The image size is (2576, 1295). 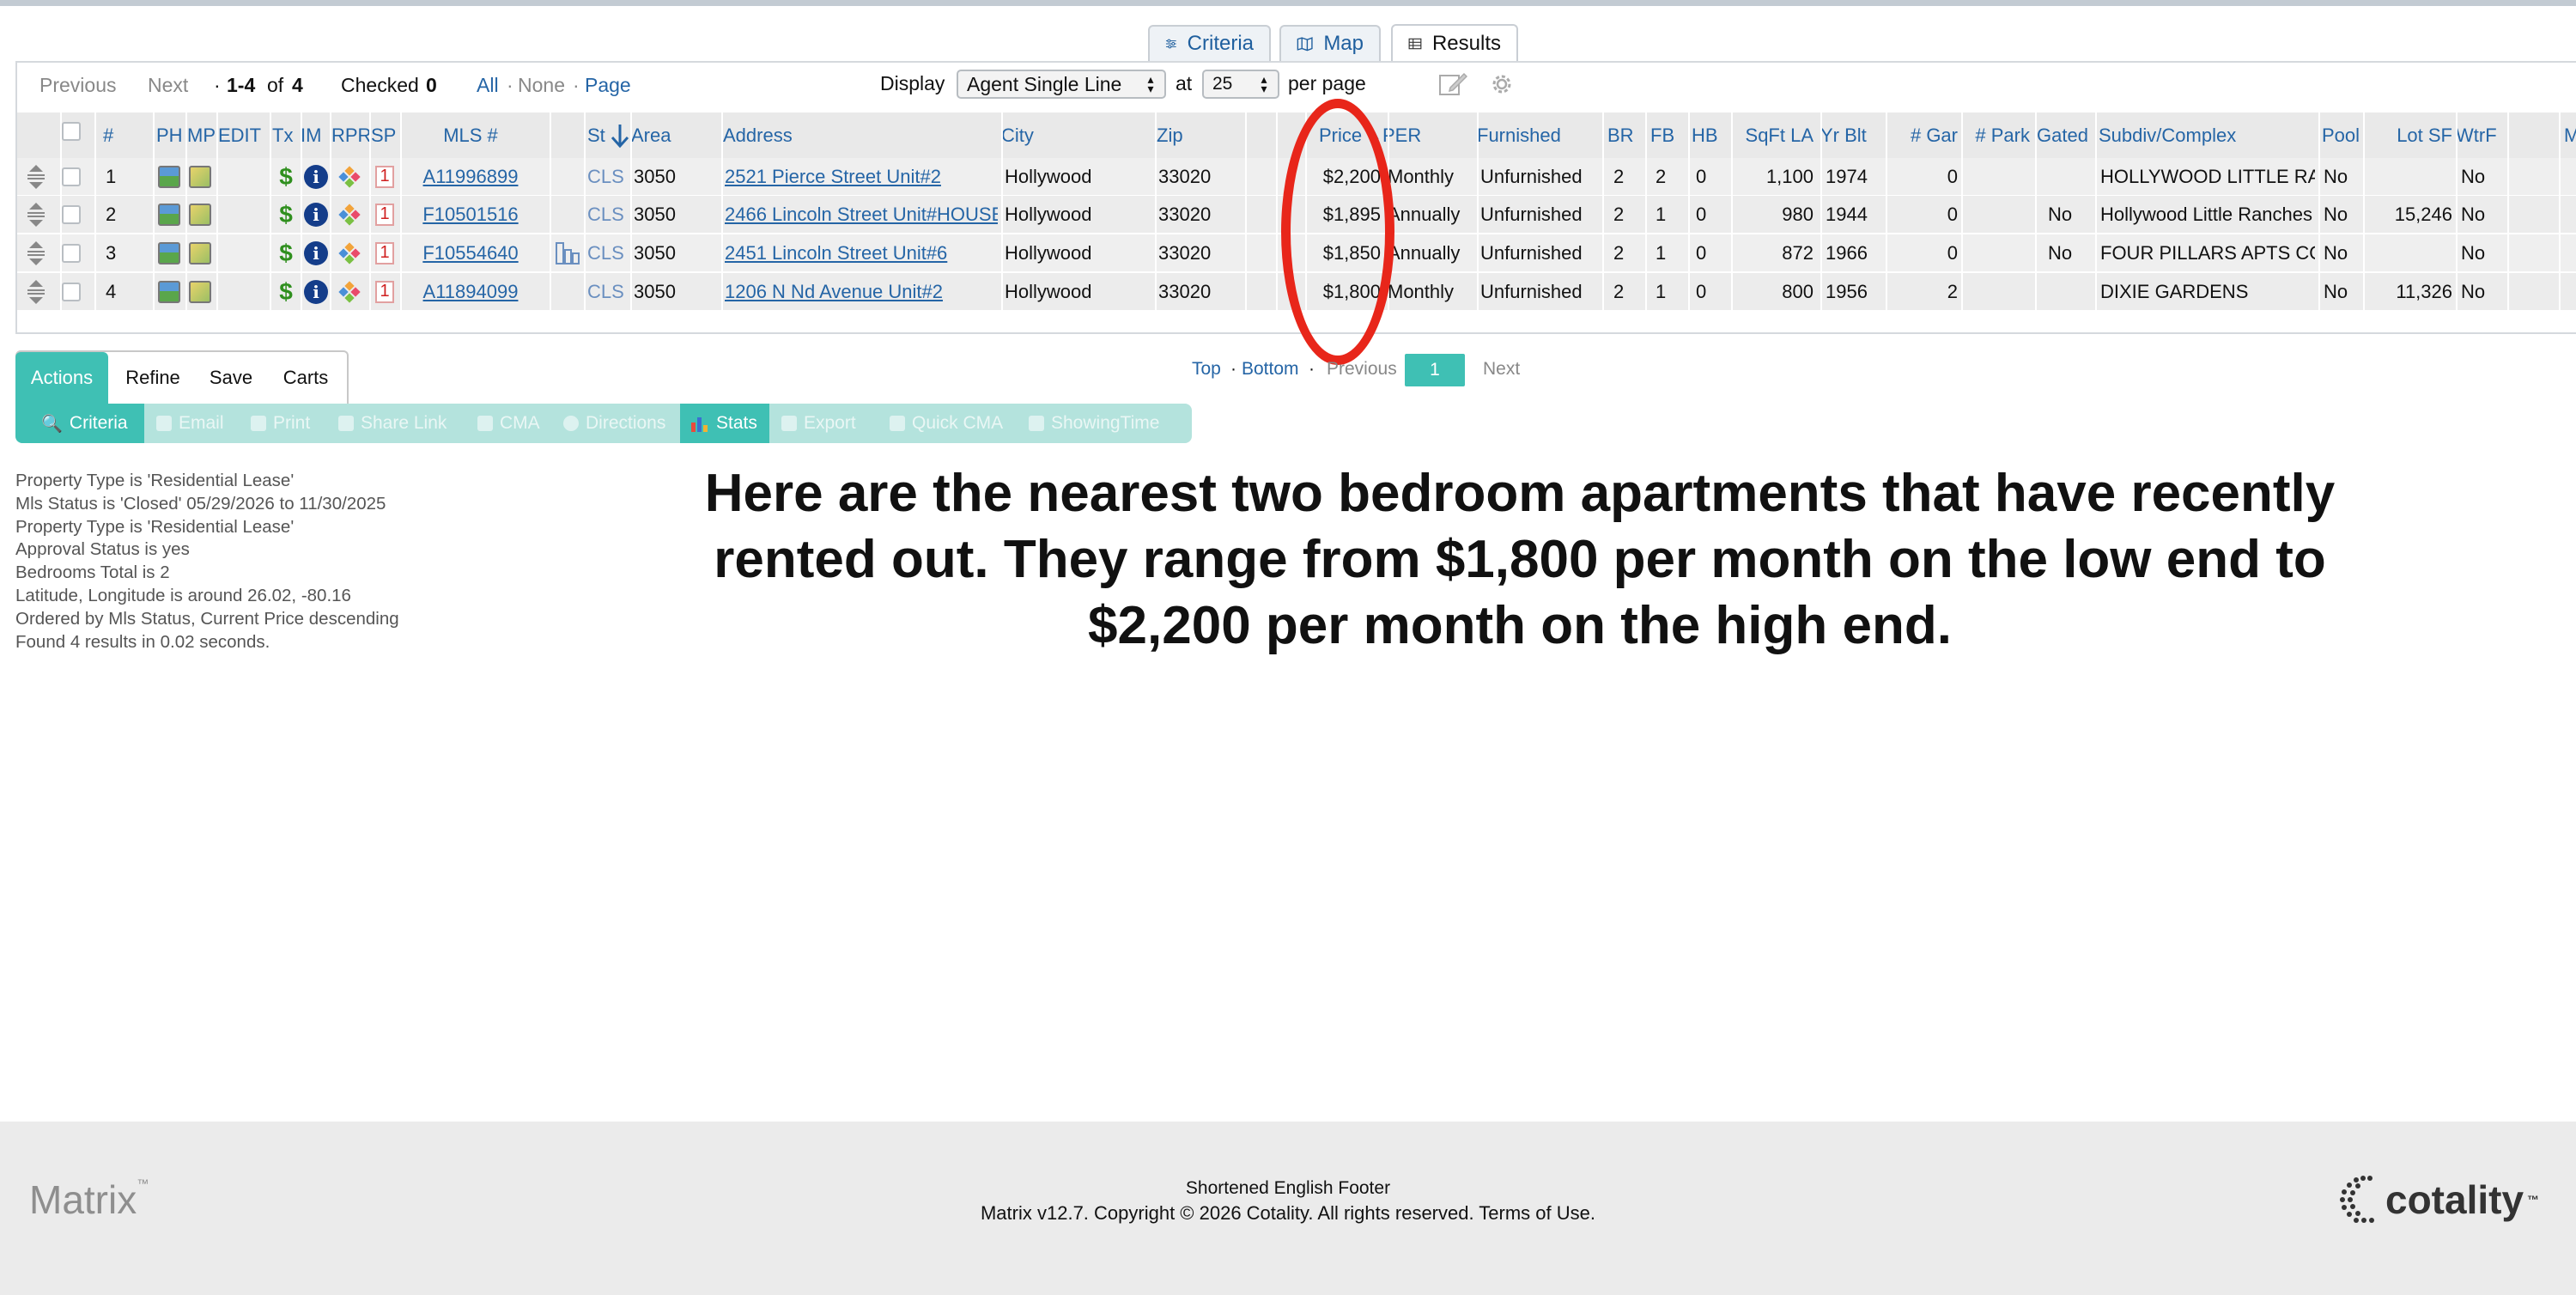 I want to click on tab-map: Map, so click(x=1330, y=43).